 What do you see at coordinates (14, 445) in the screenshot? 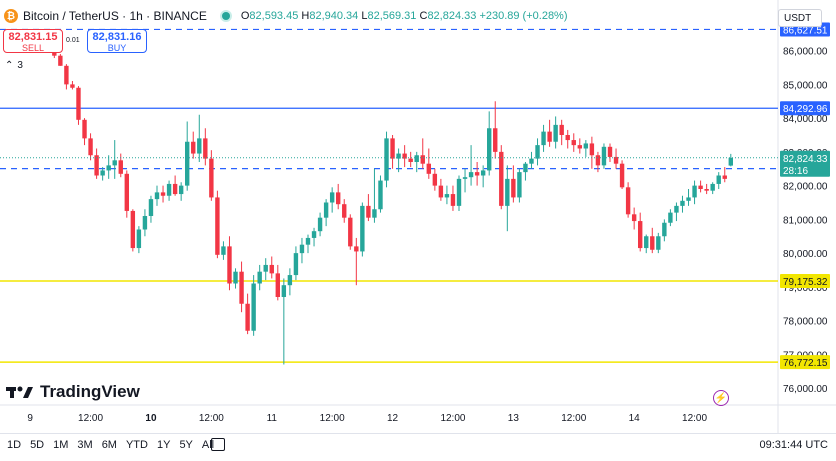
I see `range-1d: 1D` at bounding box center [14, 445].